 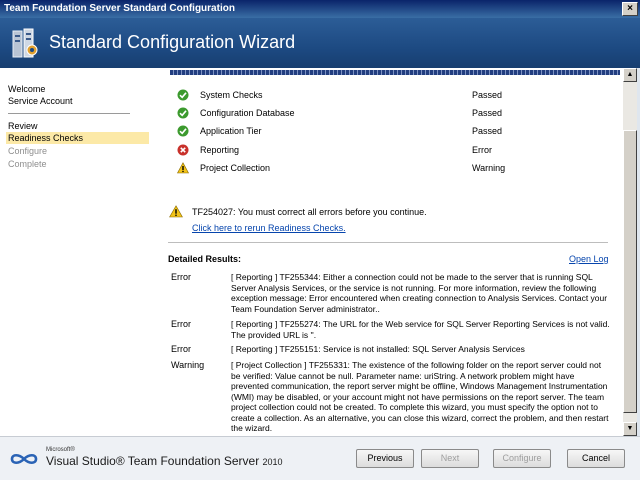 I want to click on check-name: Project Collection, so click(x=235, y=168).